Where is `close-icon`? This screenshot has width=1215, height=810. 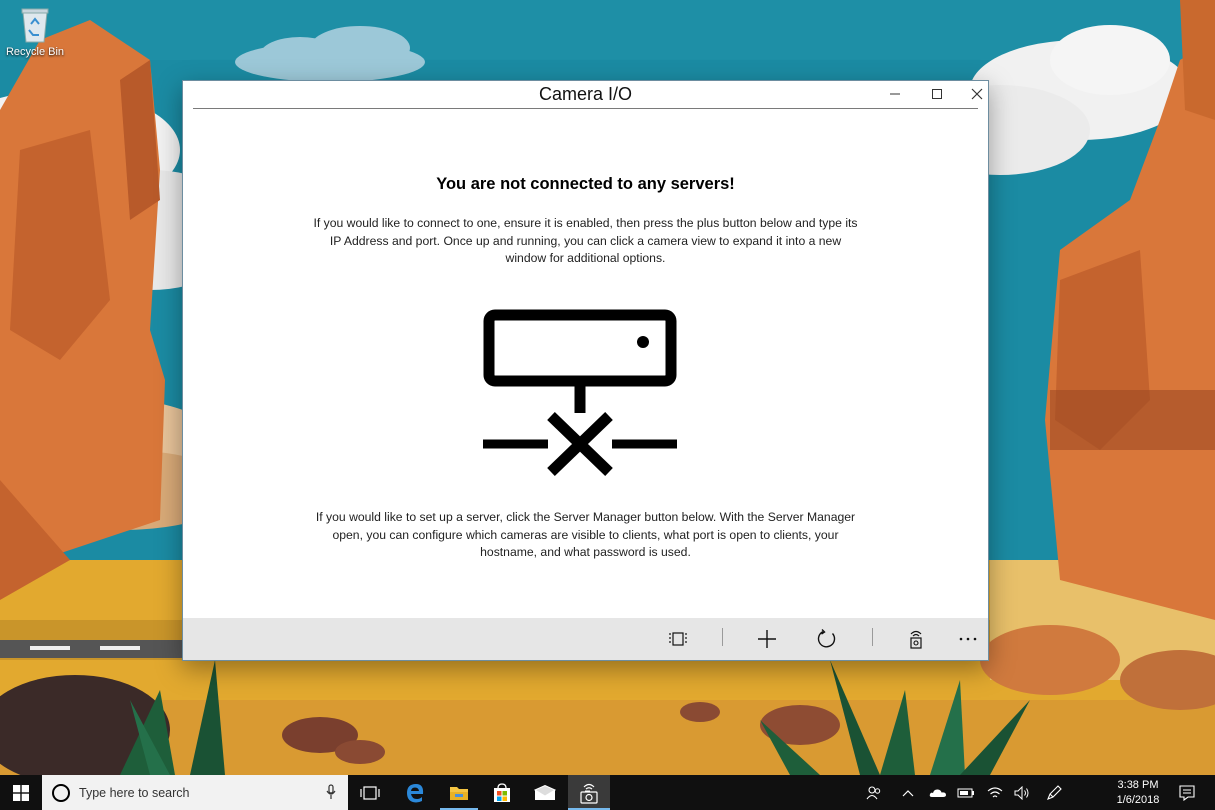
close-icon is located at coordinates (977, 94).